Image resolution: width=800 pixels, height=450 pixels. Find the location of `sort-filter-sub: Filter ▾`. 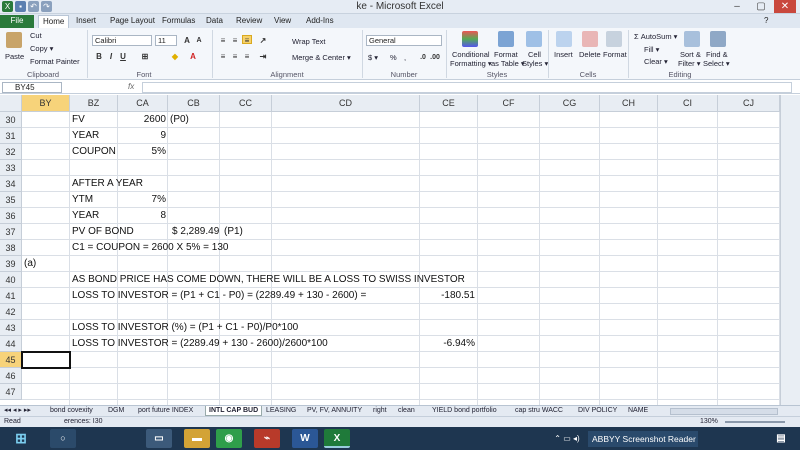

sort-filter-sub: Filter ▾ is located at coordinates (689, 63).